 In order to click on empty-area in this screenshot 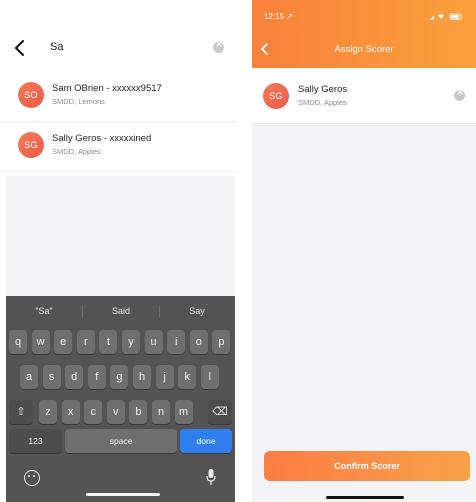, I will do `click(120, 236)`.